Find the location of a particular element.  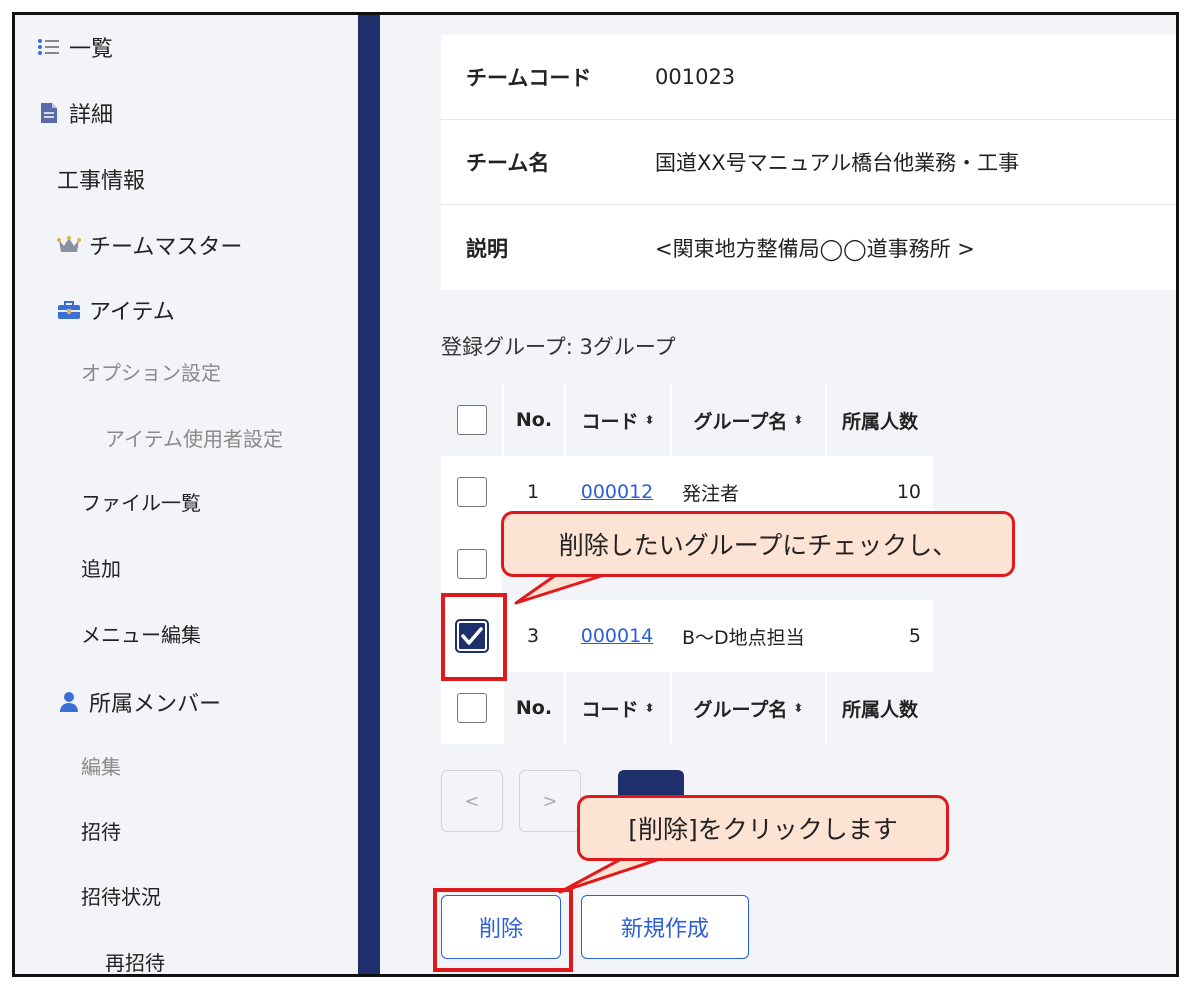

header-code: コード ⬍ is located at coordinates (617, 420).